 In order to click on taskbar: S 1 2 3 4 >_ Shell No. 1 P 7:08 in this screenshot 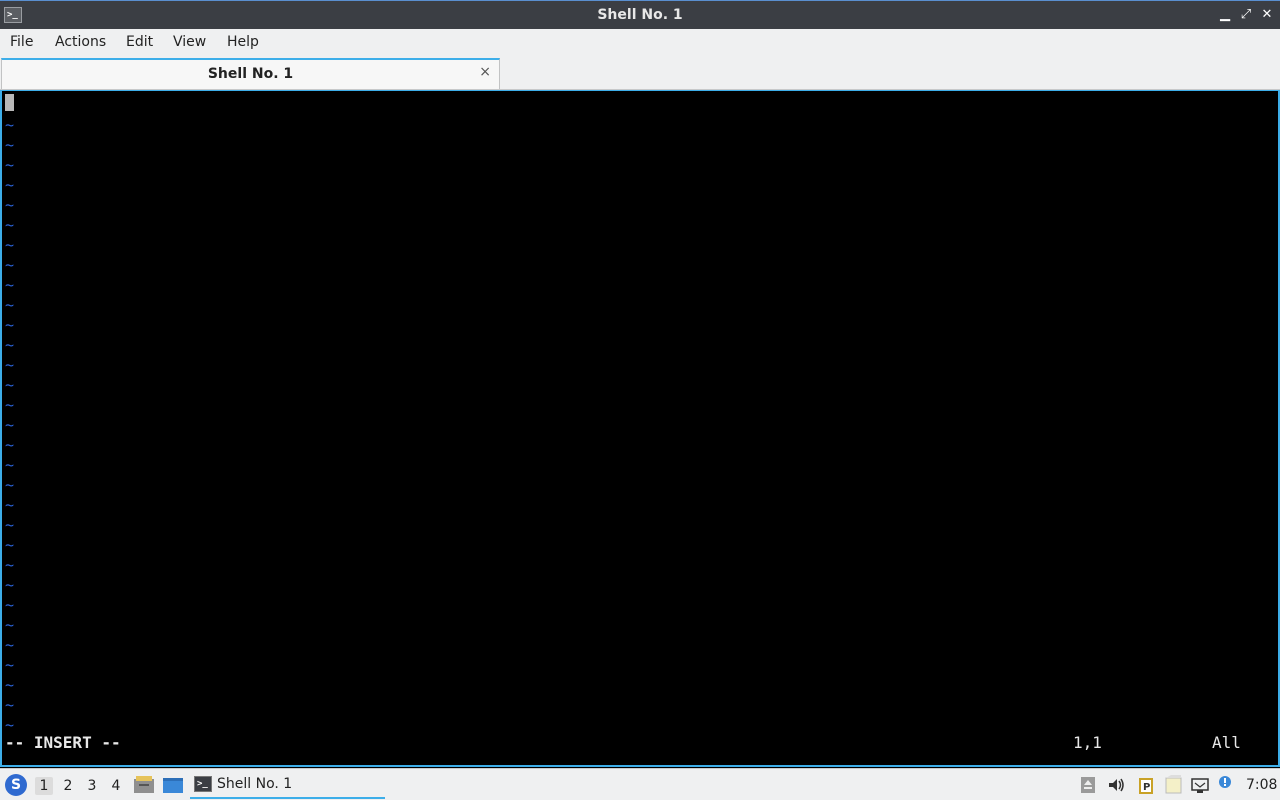, I will do `click(640, 784)`.